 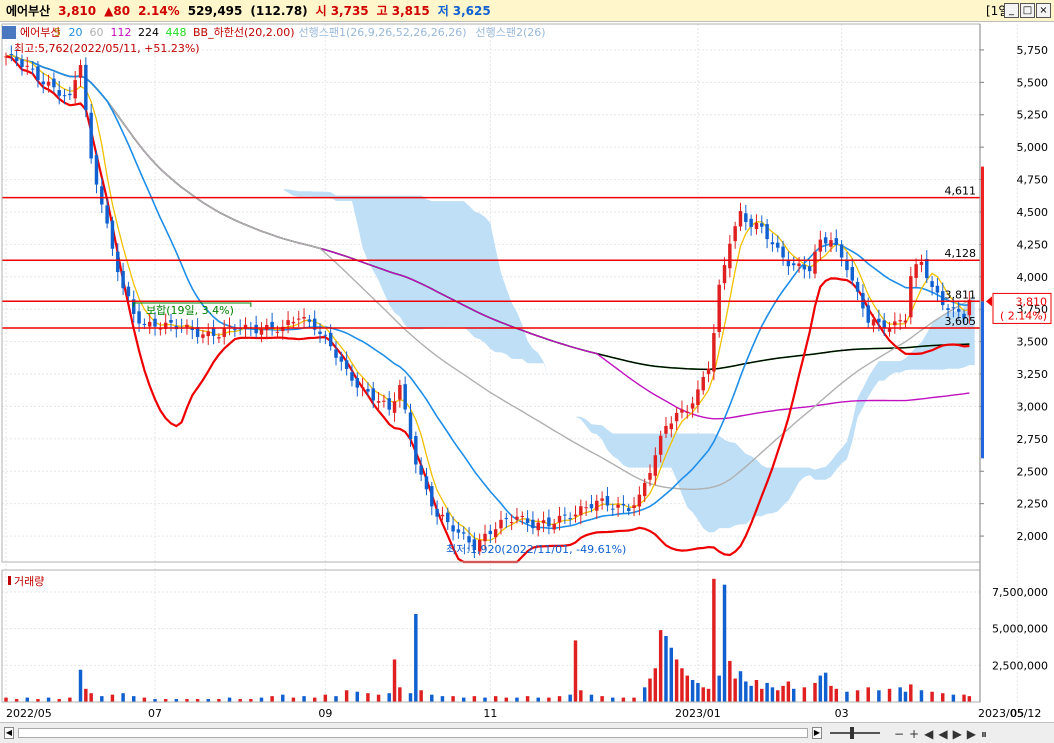 I want to click on maximize-icon: □, so click(x=1027, y=10).